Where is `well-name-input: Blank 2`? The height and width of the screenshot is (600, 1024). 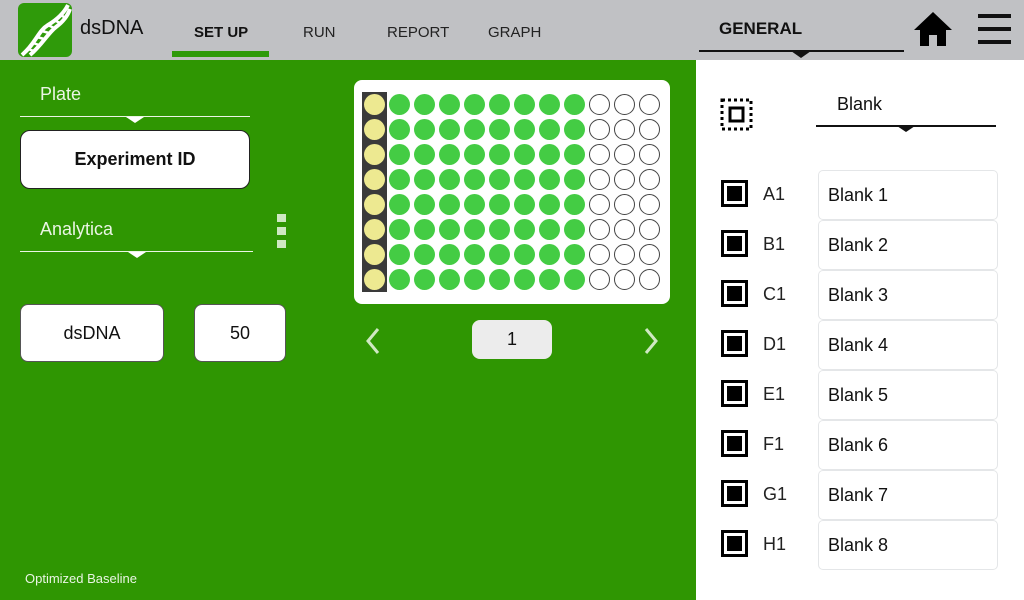
well-name-input: Blank 2 is located at coordinates (908, 245).